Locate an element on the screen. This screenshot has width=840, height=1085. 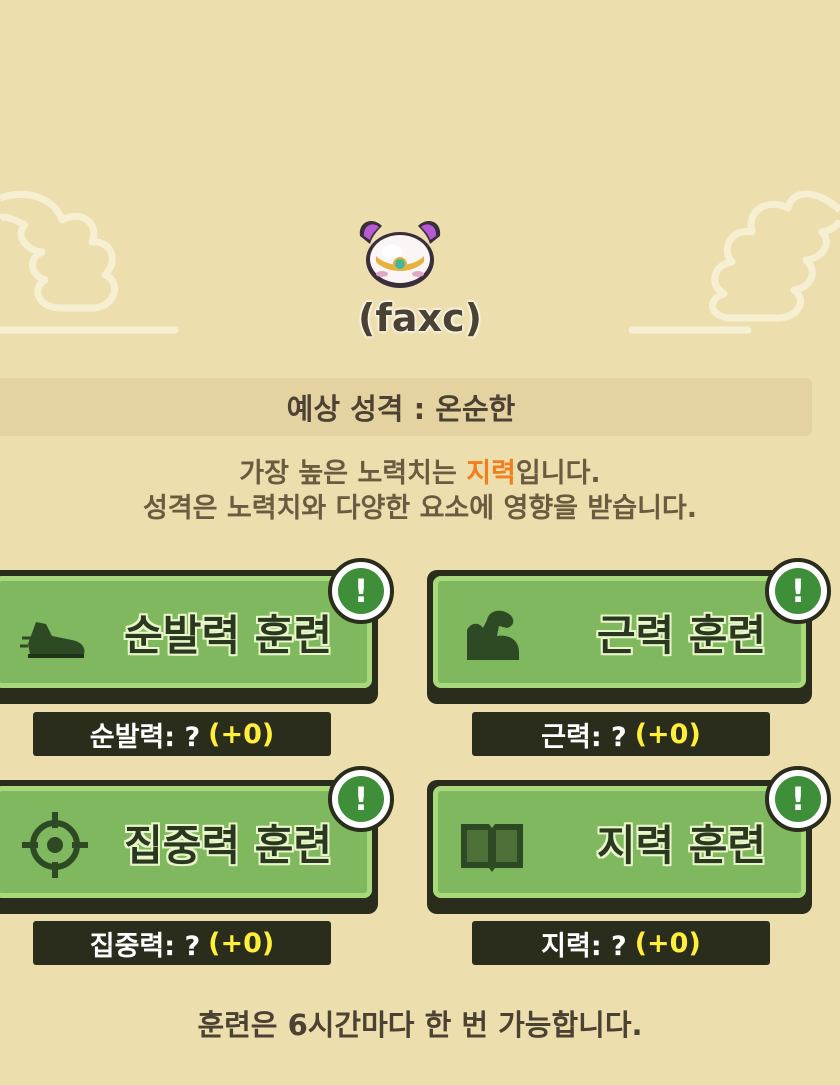
agility-training-button: 순발력 훈련 is located at coordinates (189, 634).